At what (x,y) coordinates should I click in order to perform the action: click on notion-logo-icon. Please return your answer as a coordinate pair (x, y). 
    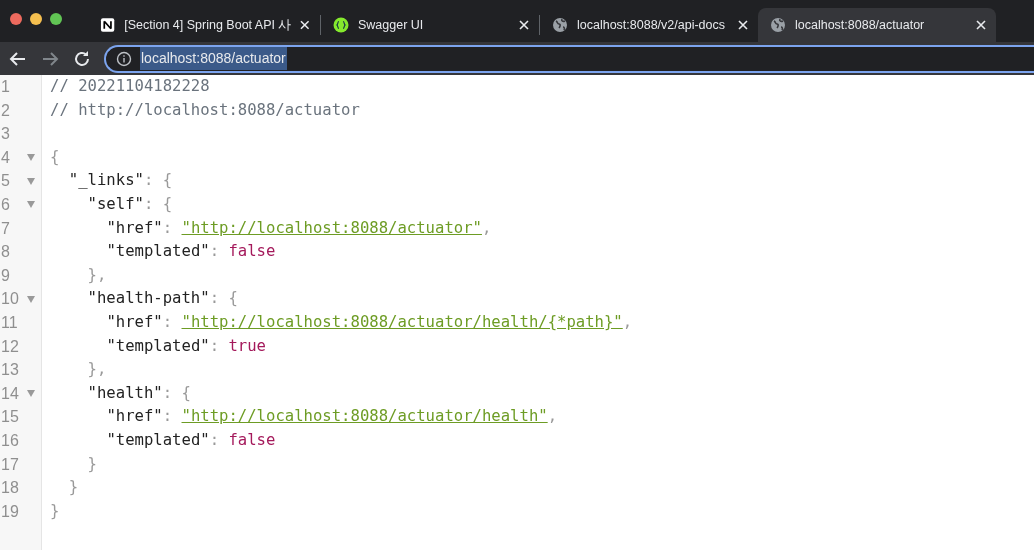
    Looking at the image, I should click on (108, 25).